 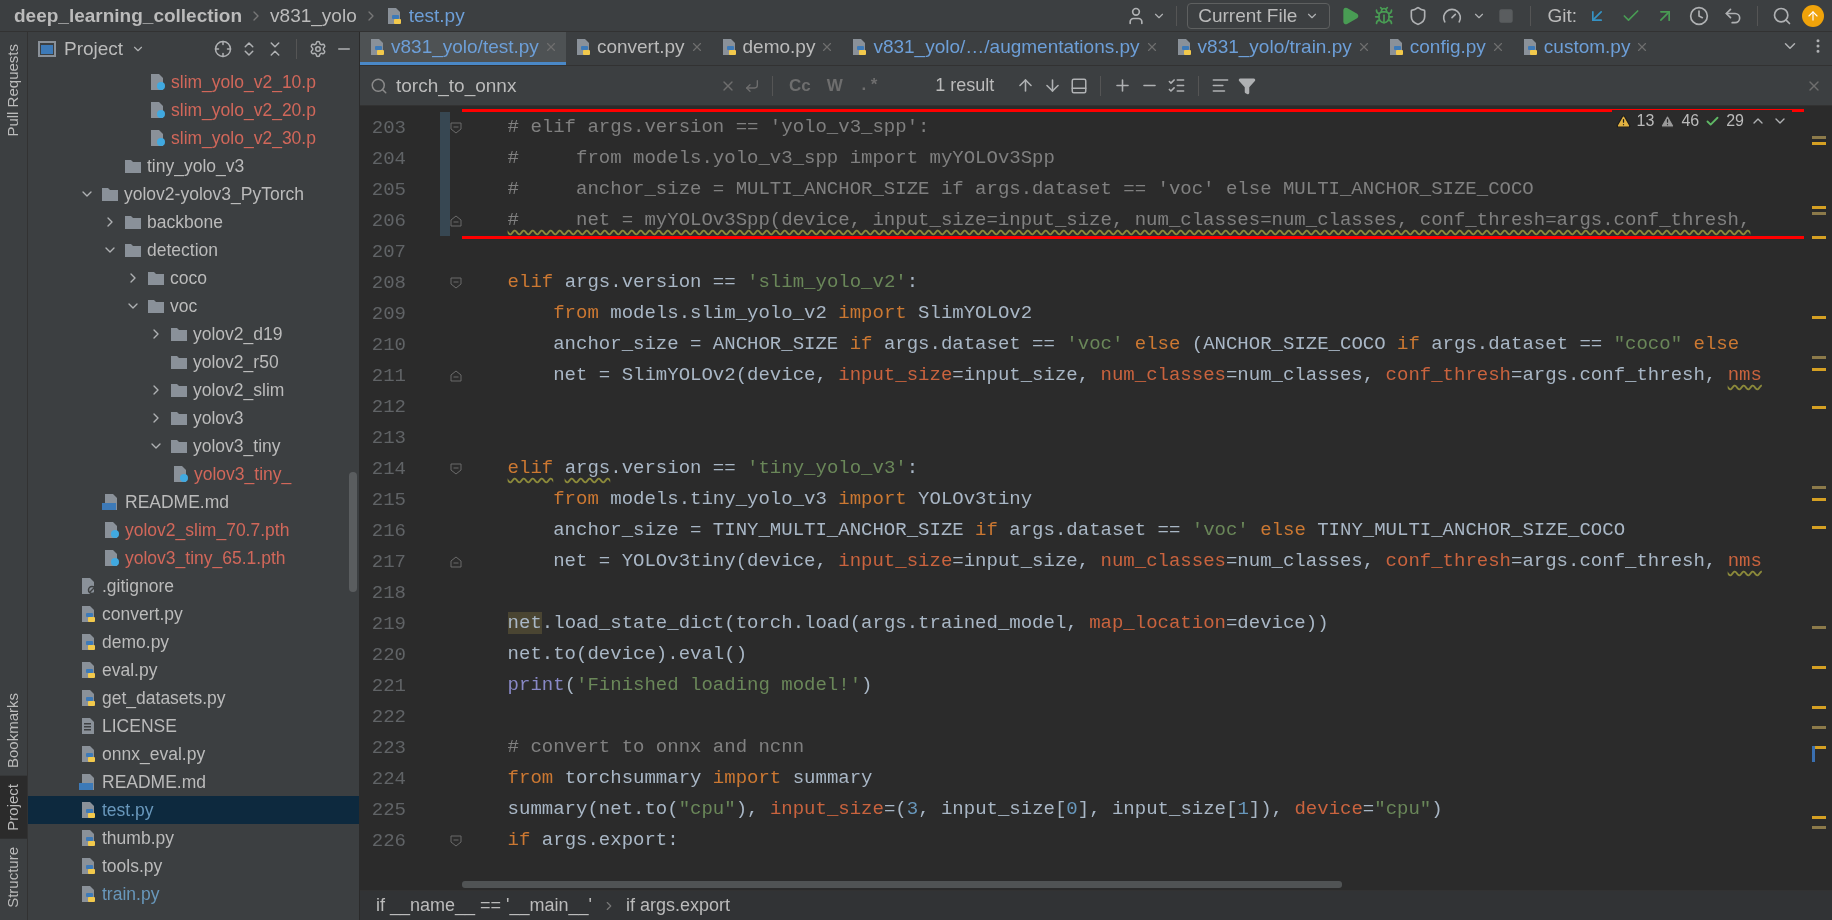 What do you see at coordinates (1735, 121) in the screenshot?
I see `inspection-count: 29` at bounding box center [1735, 121].